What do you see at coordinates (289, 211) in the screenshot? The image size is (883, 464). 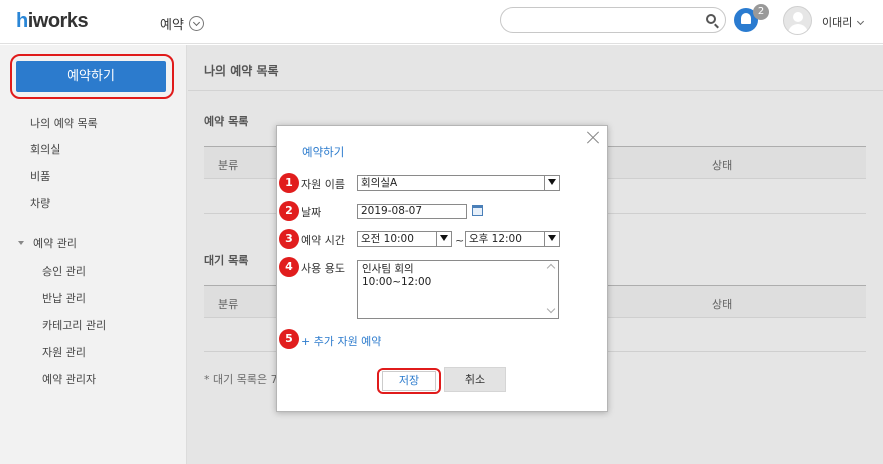 I see `step-number-2: 2` at bounding box center [289, 211].